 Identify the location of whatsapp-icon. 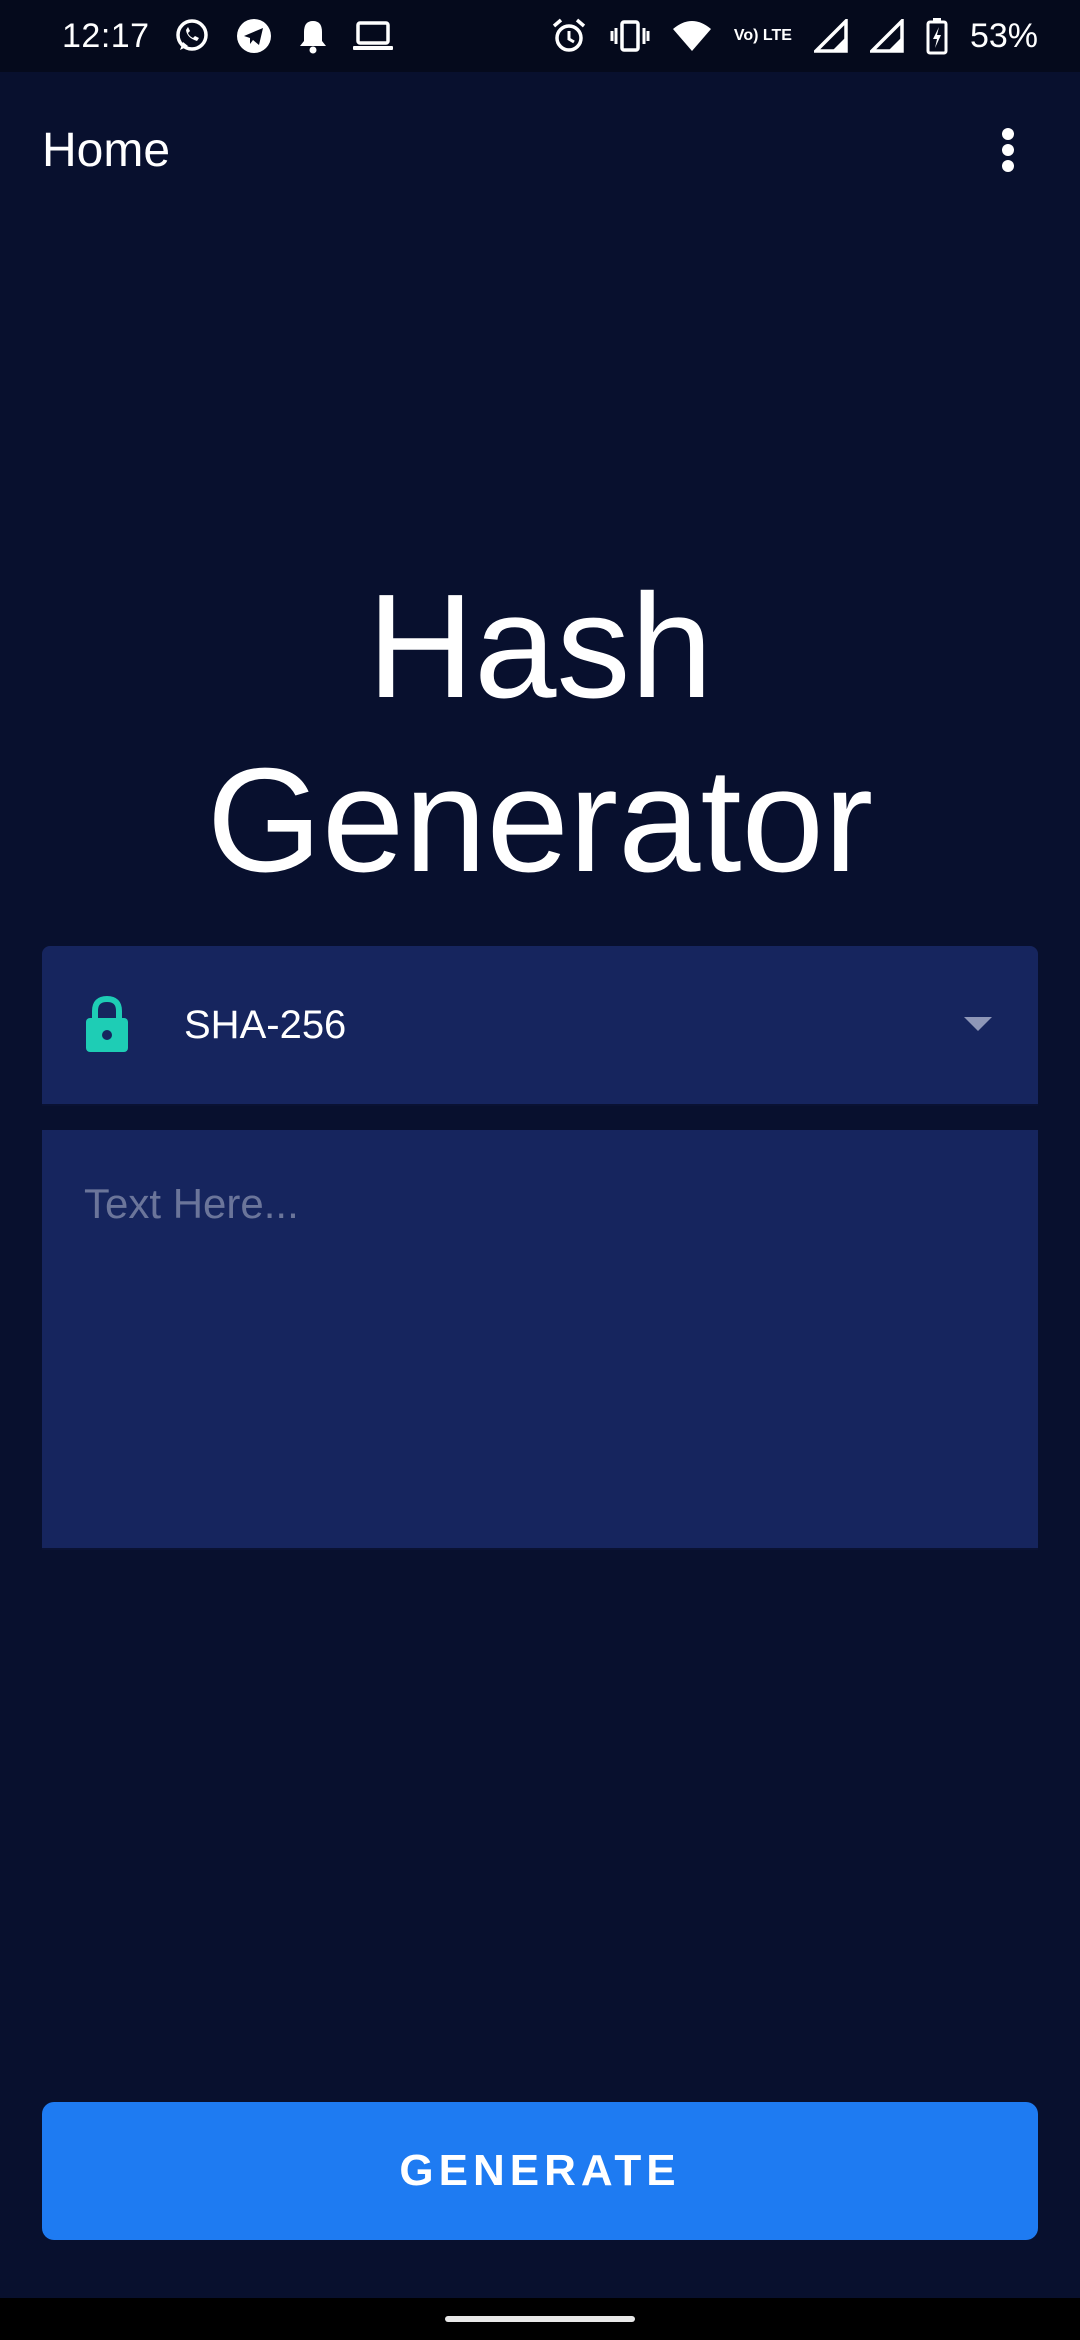
(192, 36).